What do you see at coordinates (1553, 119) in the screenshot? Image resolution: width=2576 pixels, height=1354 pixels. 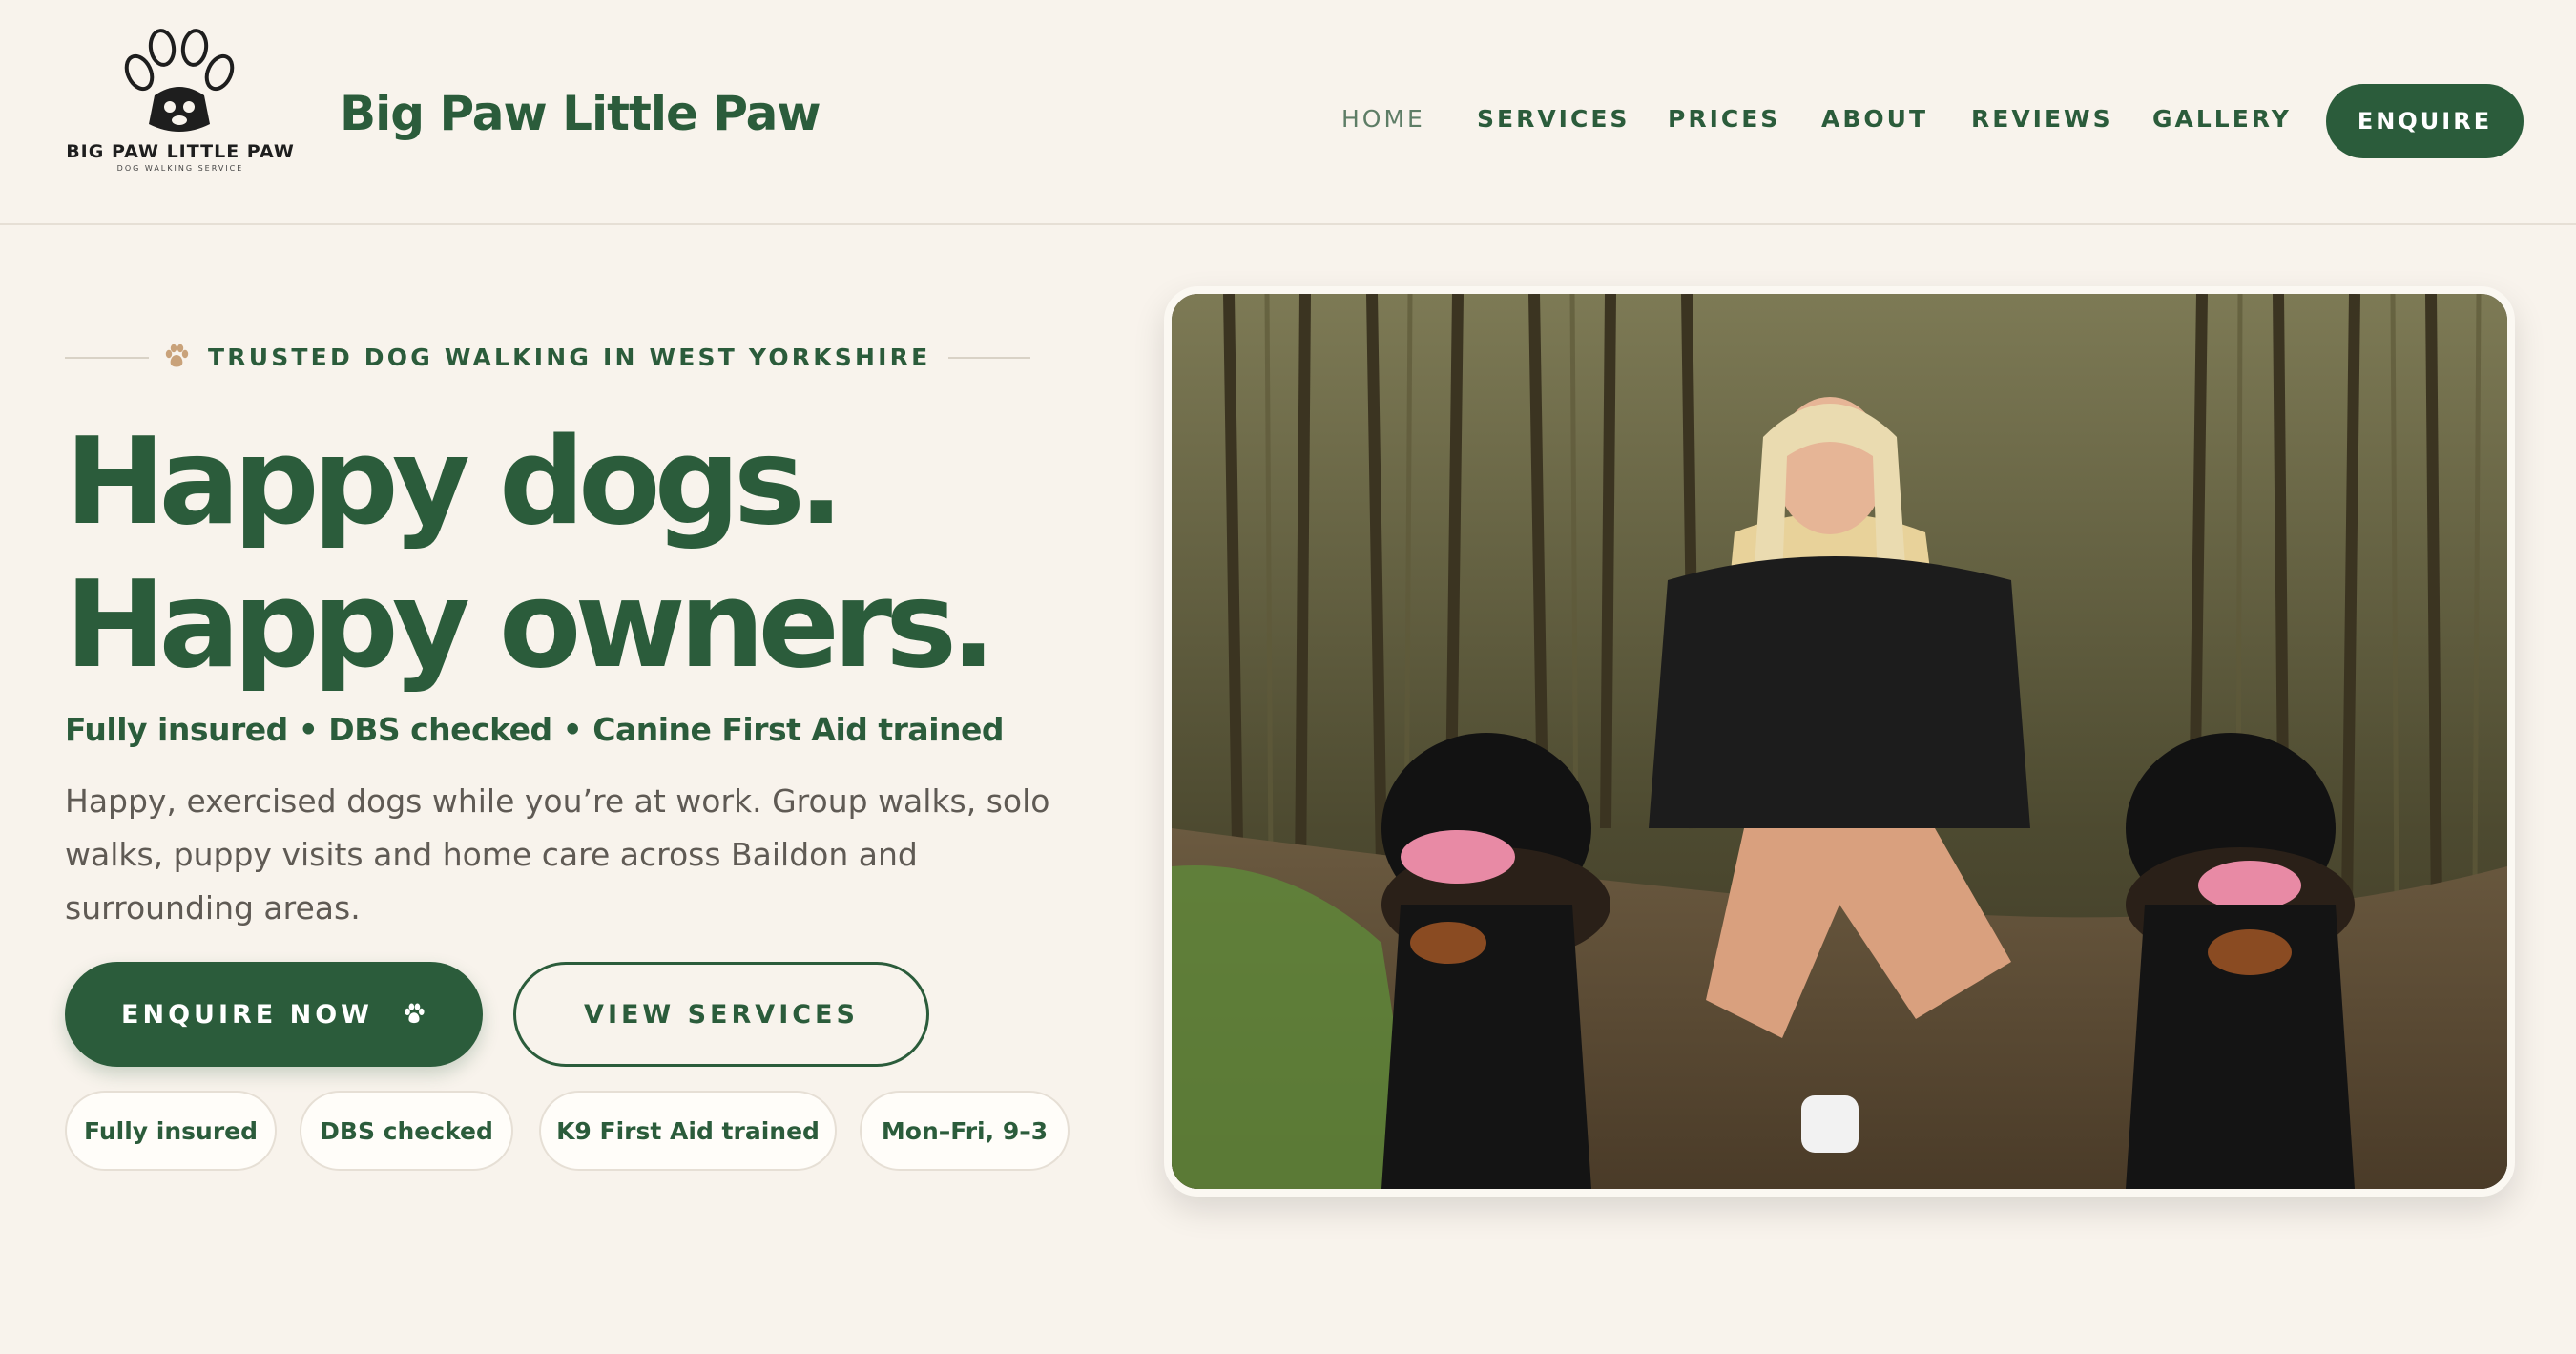 I see `nav-services: SERVICES` at bounding box center [1553, 119].